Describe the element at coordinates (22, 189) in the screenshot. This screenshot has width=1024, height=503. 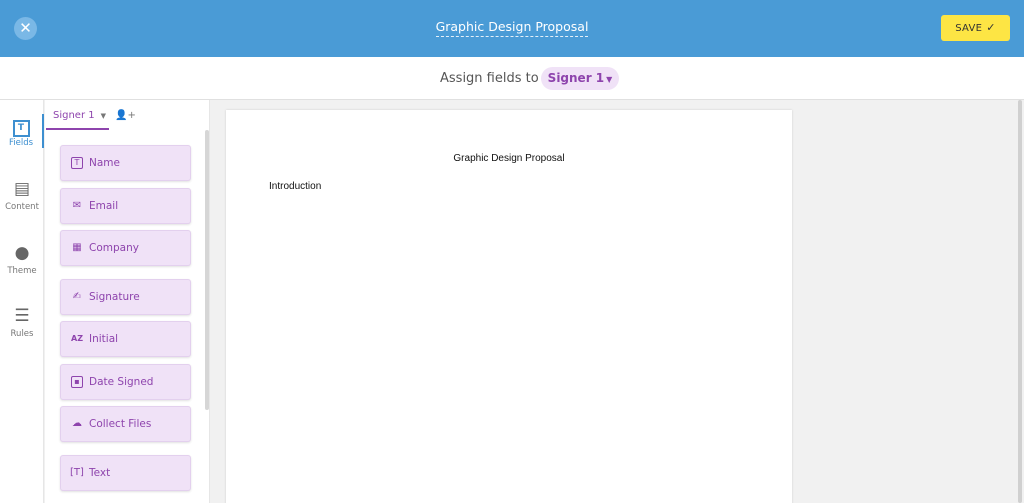
I see `content-icon: ▤` at that location.